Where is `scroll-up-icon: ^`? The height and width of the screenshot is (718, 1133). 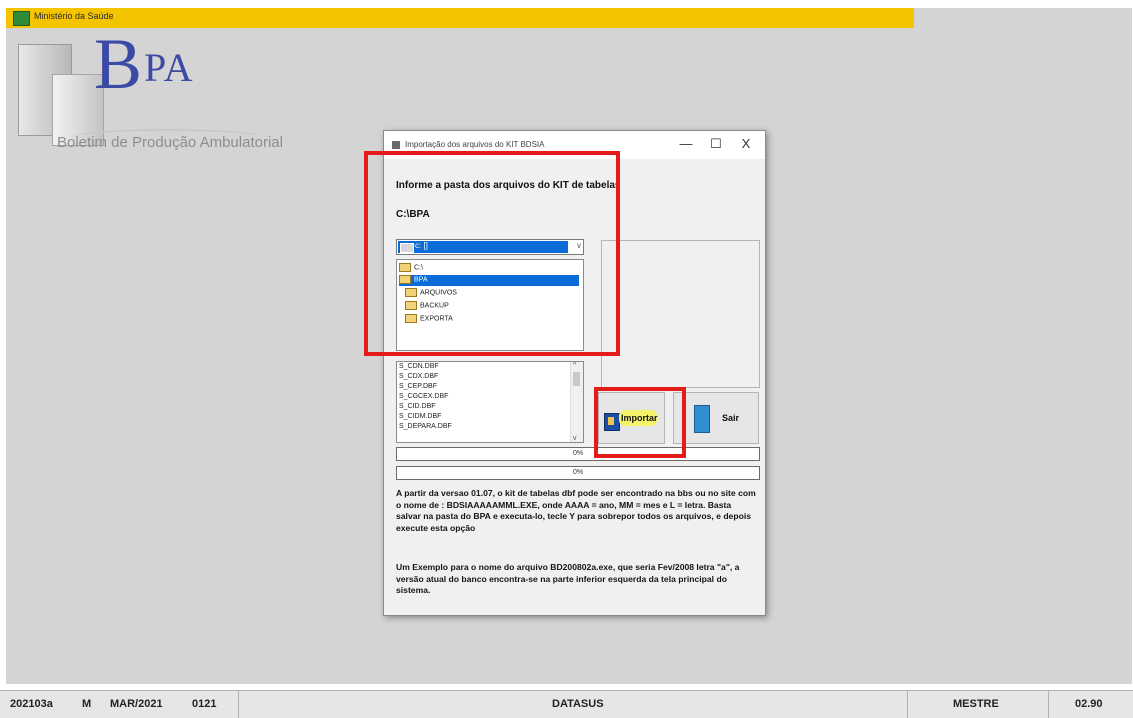 scroll-up-icon: ^ is located at coordinates (574, 365).